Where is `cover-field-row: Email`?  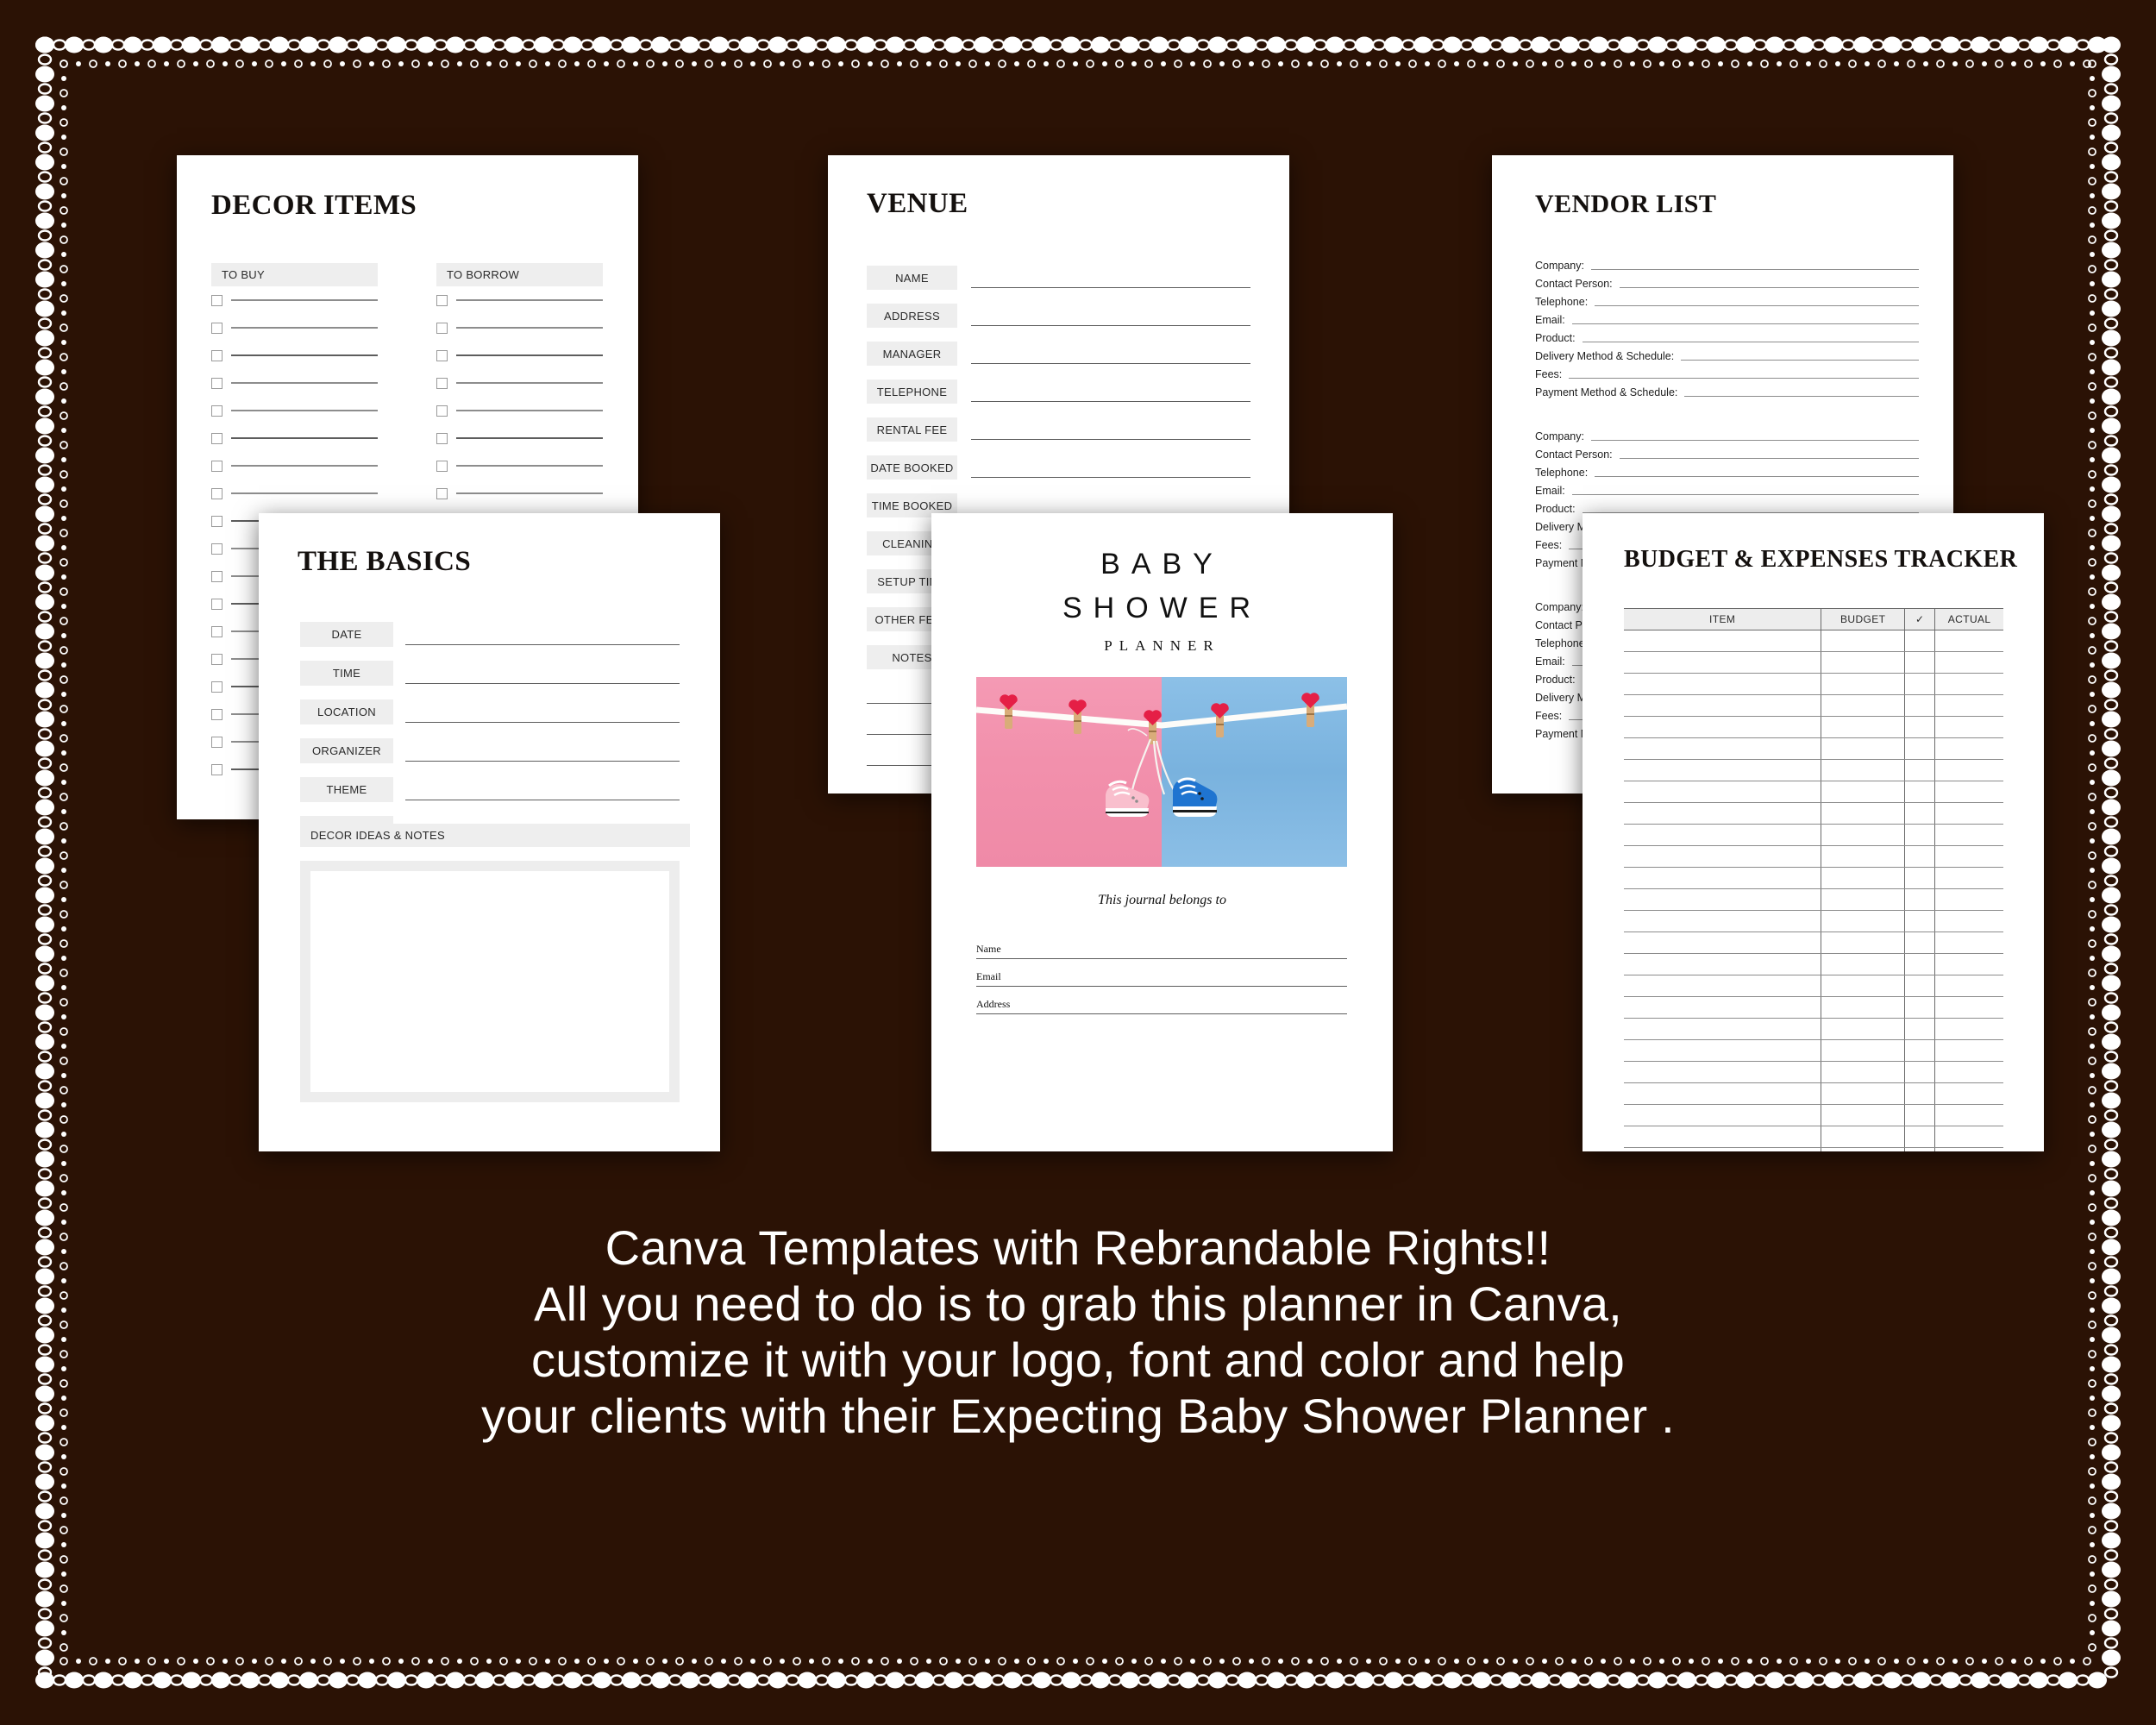
cover-field-row: Email is located at coordinates (1161, 973).